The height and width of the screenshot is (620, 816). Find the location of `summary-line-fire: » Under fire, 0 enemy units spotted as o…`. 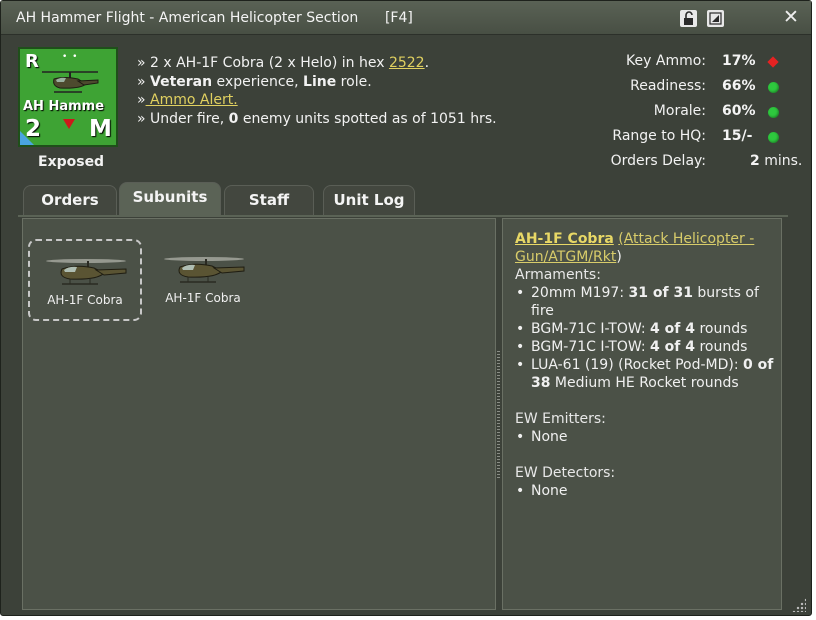

summary-line-fire: » Under fire, 0 enemy units spotted as o… is located at coordinates (317, 118).